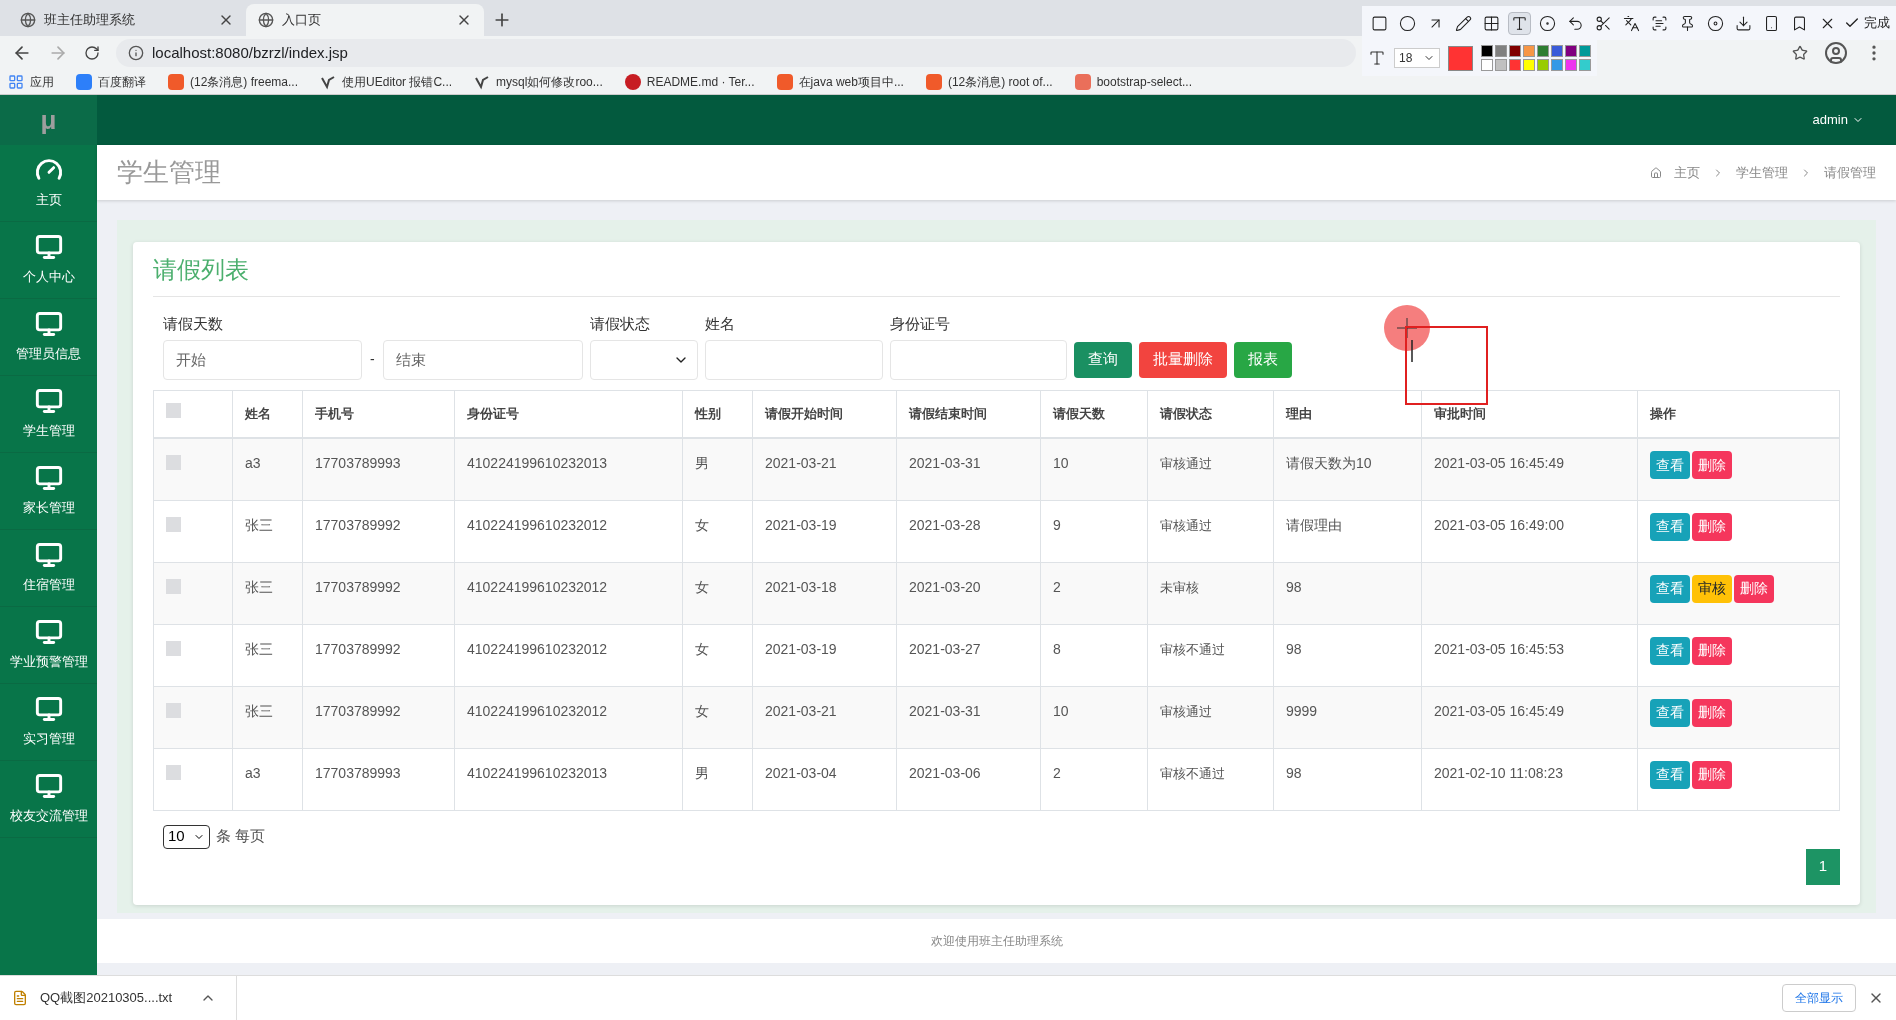 The image size is (1896, 1020). I want to click on report-button: 报表, so click(1262, 359).